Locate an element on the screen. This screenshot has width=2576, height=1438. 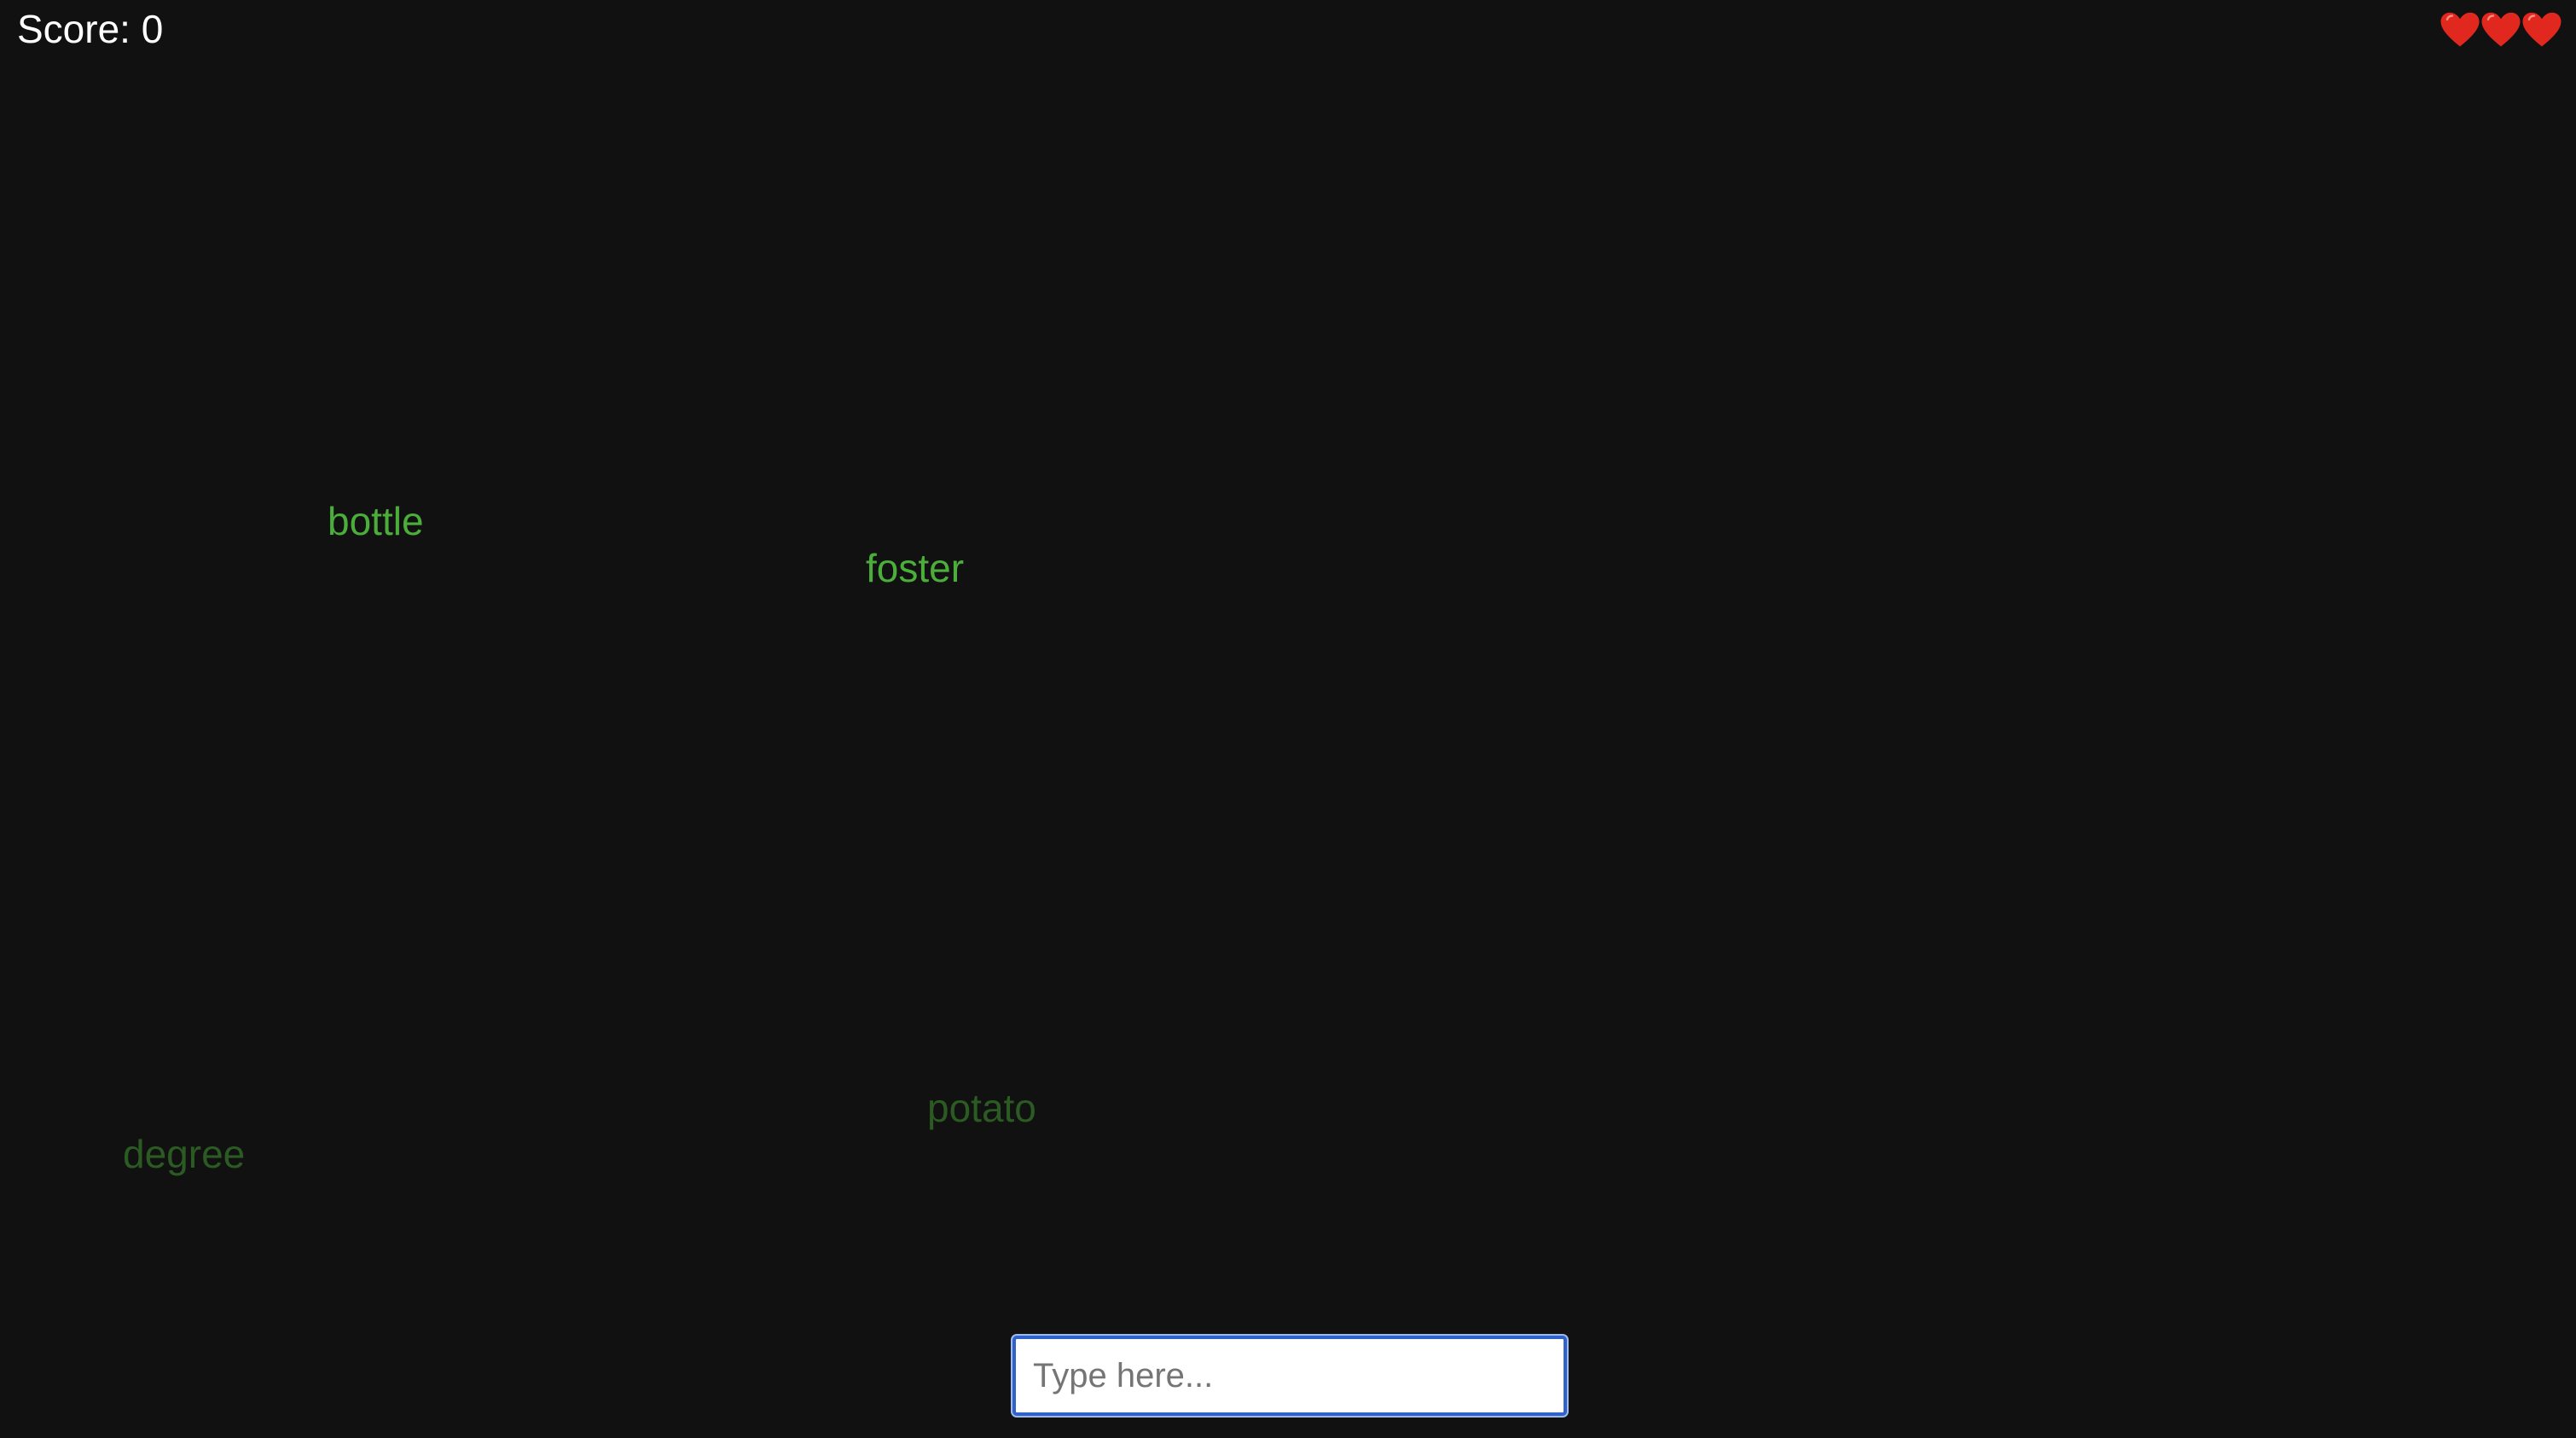
typing-input is located at coordinates (1290, 1375).